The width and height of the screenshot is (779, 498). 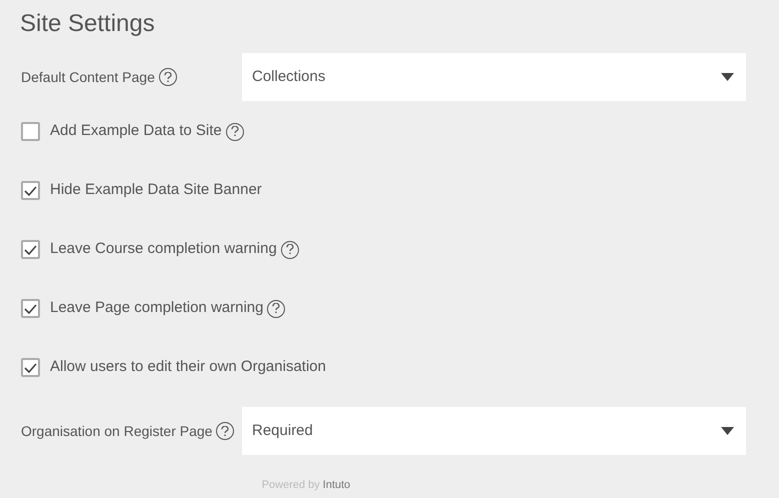 I want to click on checkbox-label: Leave Course completion warning, so click(x=163, y=249).